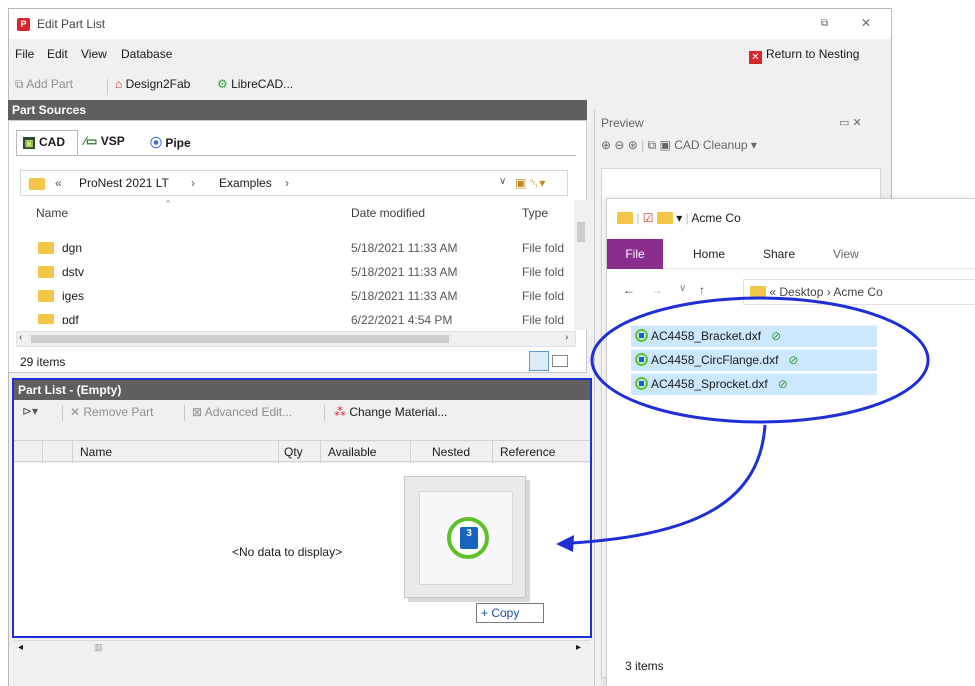 The image size is (975, 686). What do you see at coordinates (20, 337) in the screenshot?
I see `scroll-left-icon: ‹` at bounding box center [20, 337].